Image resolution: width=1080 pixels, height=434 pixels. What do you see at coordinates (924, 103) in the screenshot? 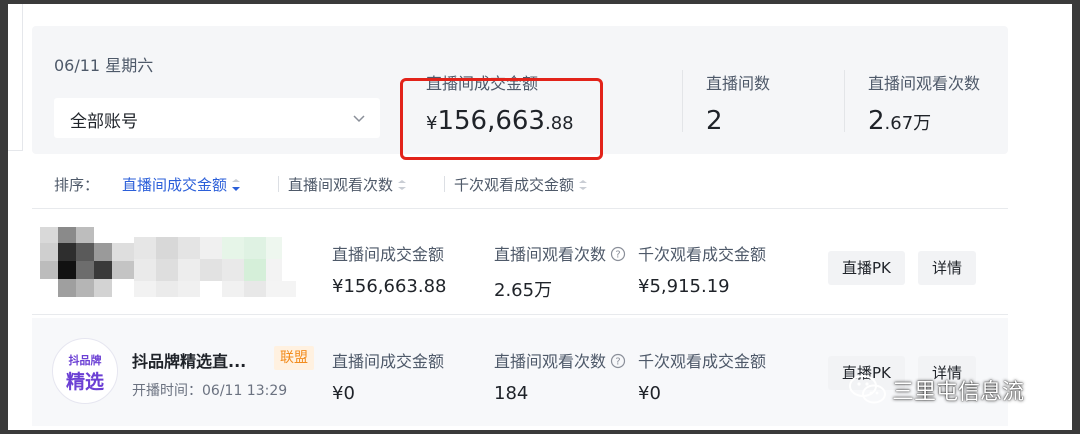
I see `metric-views: 直播间观看次数 2.67万` at bounding box center [924, 103].